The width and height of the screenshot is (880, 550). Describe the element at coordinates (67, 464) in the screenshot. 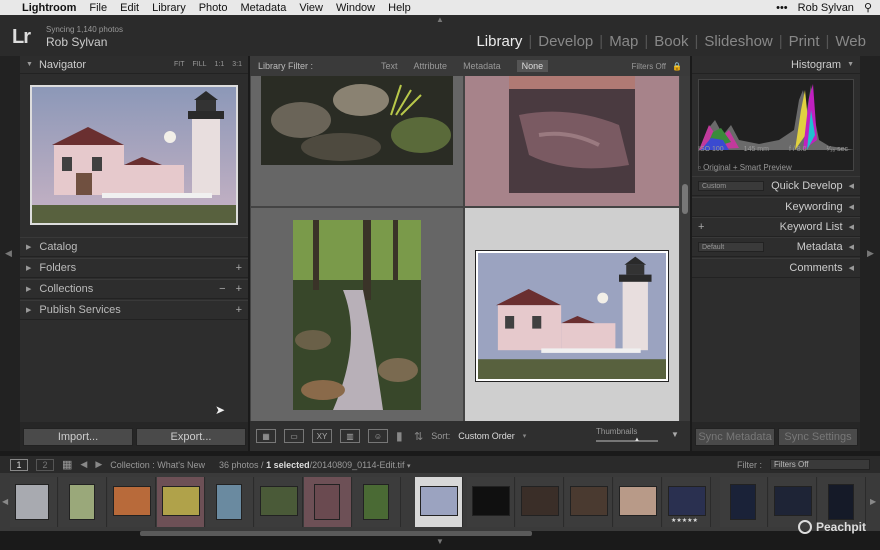

I see `grid-icon: ▦` at that location.